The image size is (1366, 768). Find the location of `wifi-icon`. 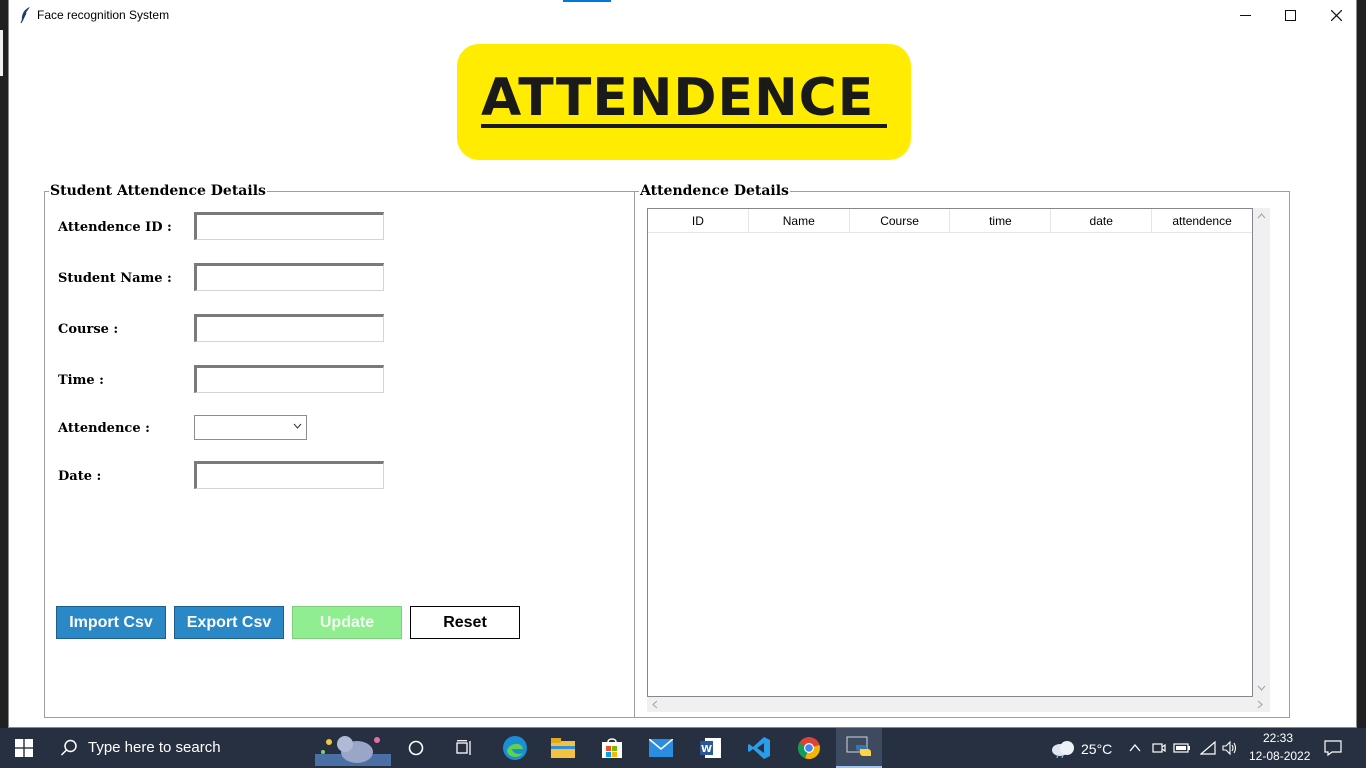

wifi-icon is located at coordinates (1208, 748).